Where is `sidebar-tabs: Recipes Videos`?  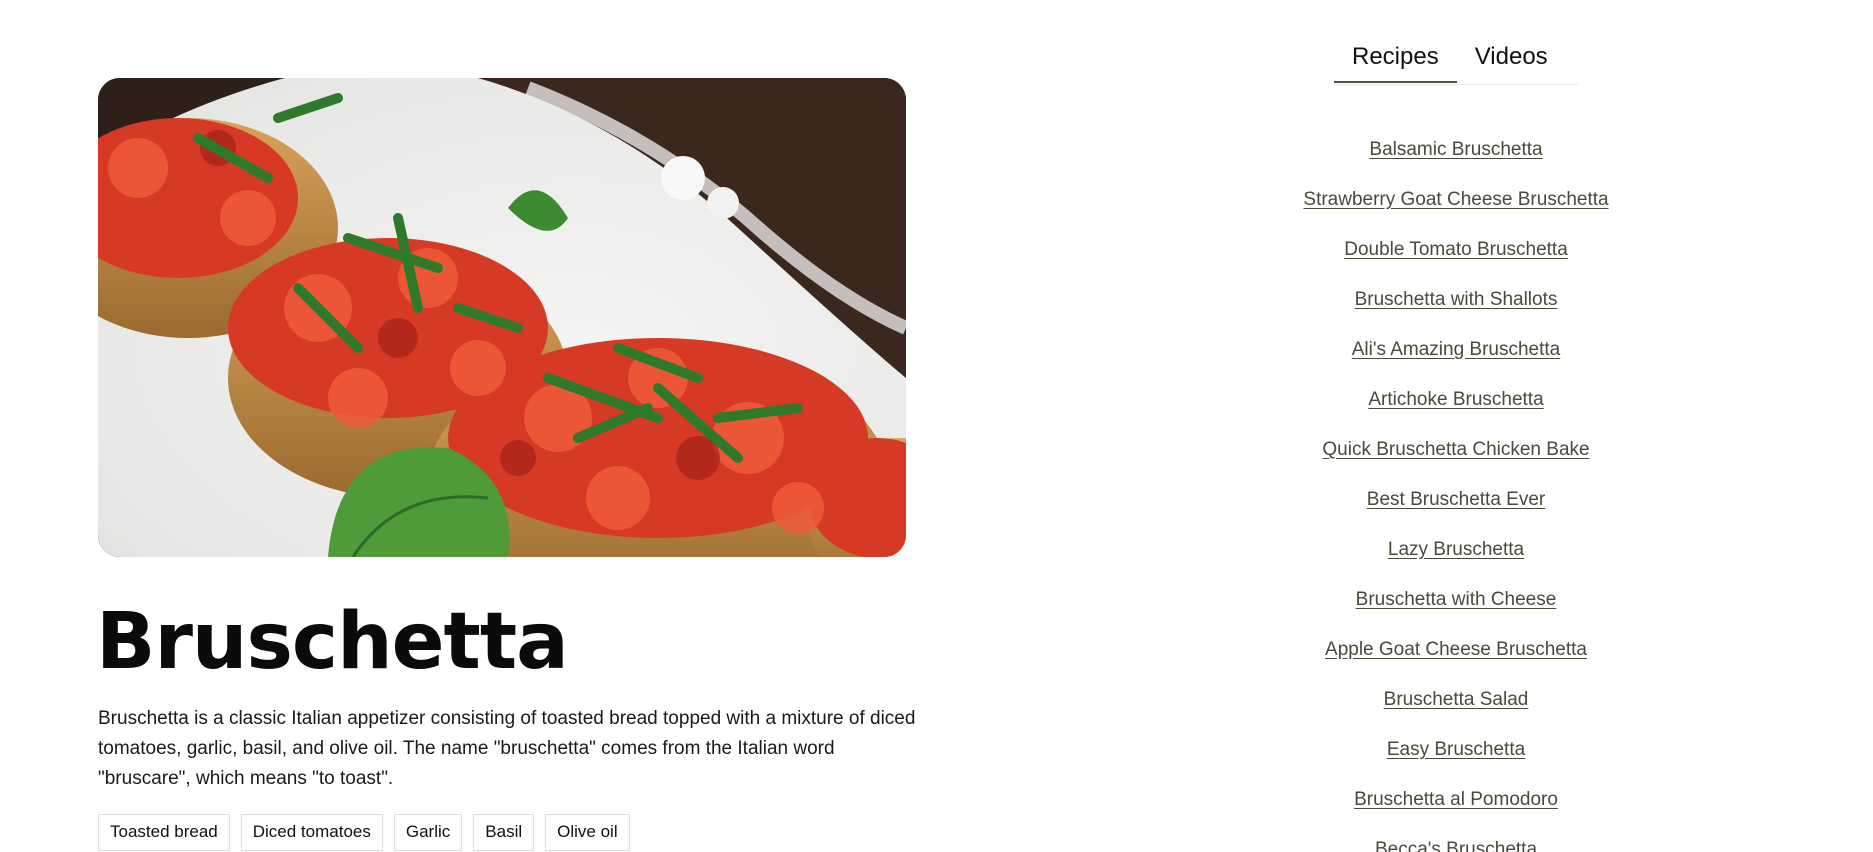 sidebar-tabs: Recipes Videos is located at coordinates (1456, 61).